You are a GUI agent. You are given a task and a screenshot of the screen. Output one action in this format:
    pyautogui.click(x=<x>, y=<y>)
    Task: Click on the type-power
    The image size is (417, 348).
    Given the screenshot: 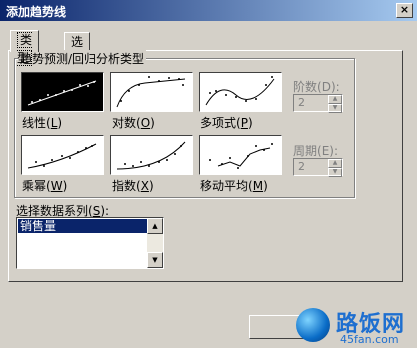 What is the action you would take?
    pyautogui.click(x=62, y=155)
    